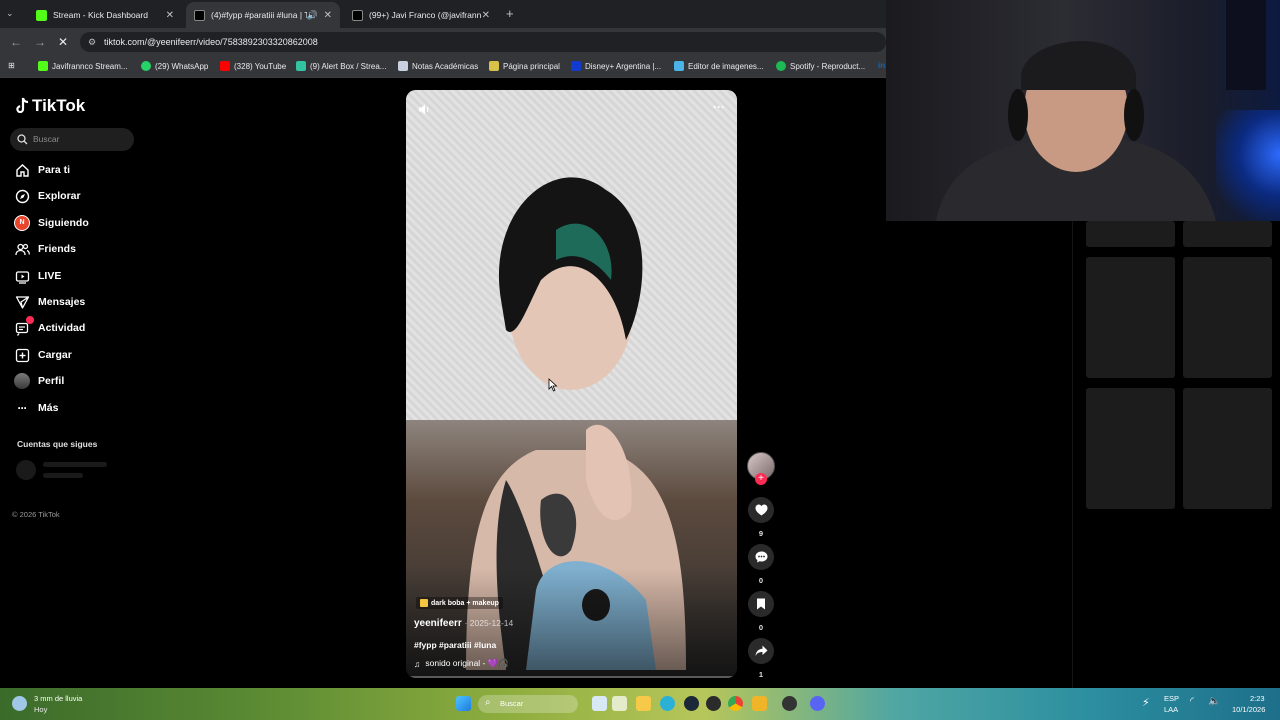 This screenshot has width=1280, height=720. Describe the element at coordinates (761, 533) in the screenshot. I see `like-count: 9` at that location.